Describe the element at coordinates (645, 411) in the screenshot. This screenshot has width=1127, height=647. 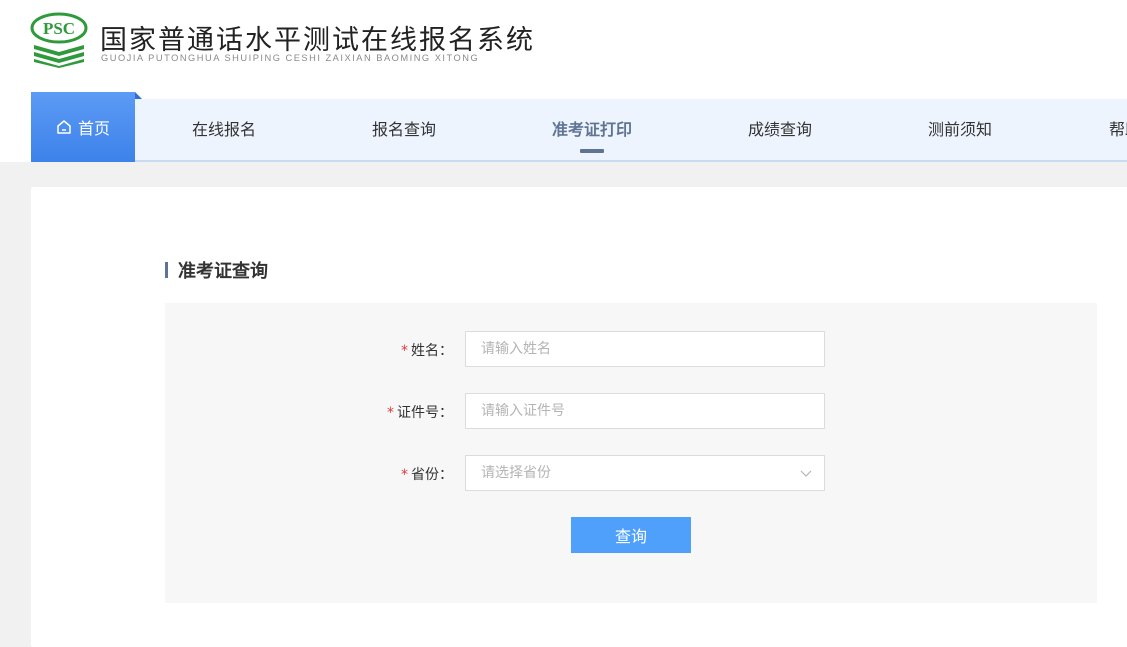
I see `id-number-input` at that location.